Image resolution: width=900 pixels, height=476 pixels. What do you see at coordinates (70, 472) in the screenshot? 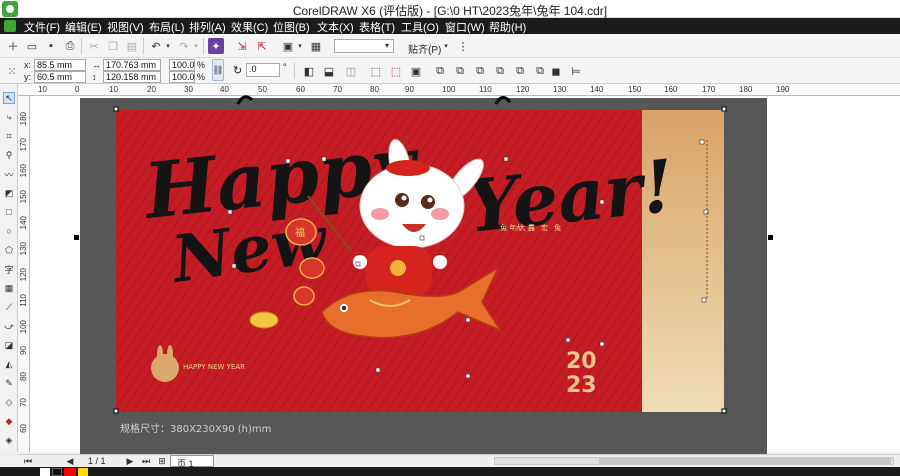
I see `palette-swatch-red` at bounding box center [70, 472].